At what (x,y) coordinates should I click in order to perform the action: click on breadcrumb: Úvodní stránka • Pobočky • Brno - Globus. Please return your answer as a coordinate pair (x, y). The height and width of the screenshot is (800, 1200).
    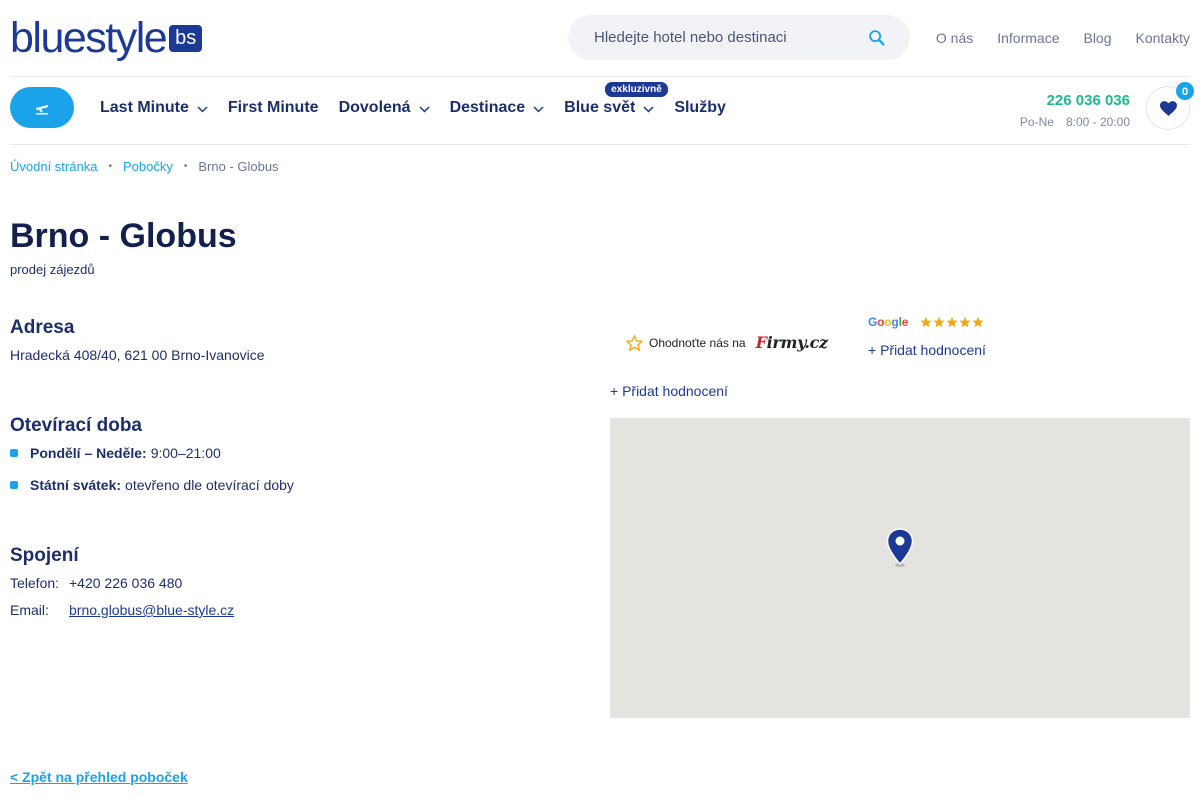
    Looking at the image, I should click on (144, 166).